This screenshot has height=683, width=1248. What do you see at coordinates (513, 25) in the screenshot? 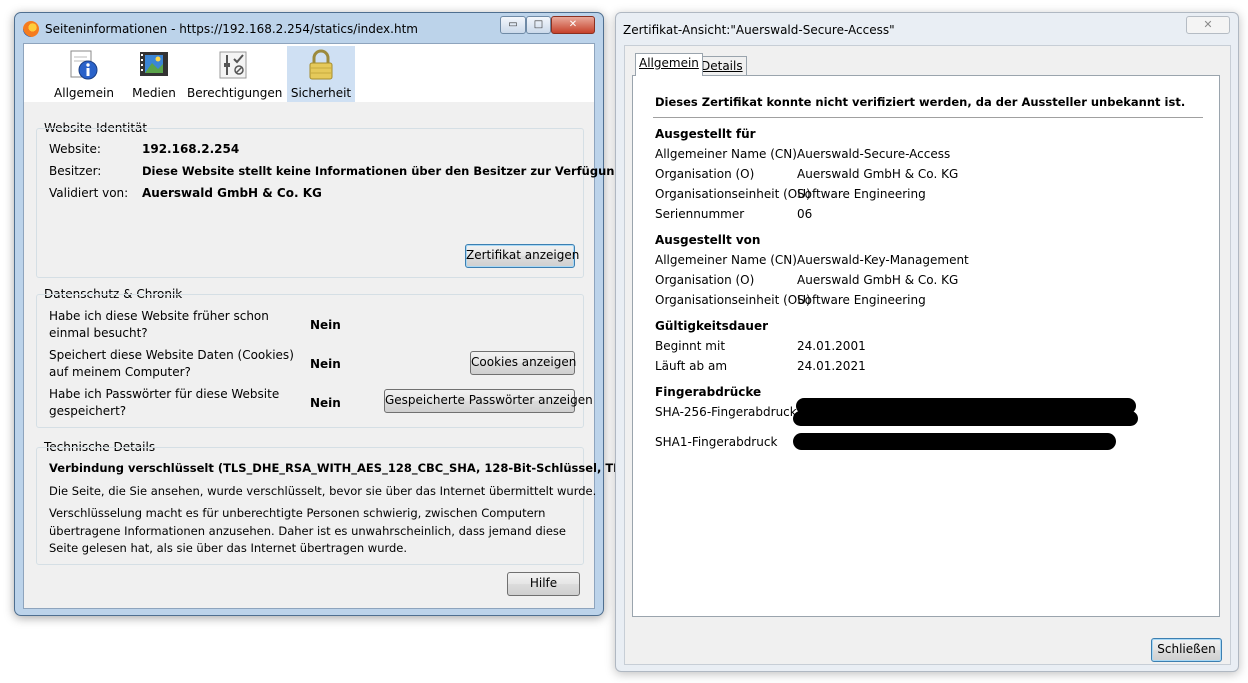
I see `minimize-button: ▭` at bounding box center [513, 25].